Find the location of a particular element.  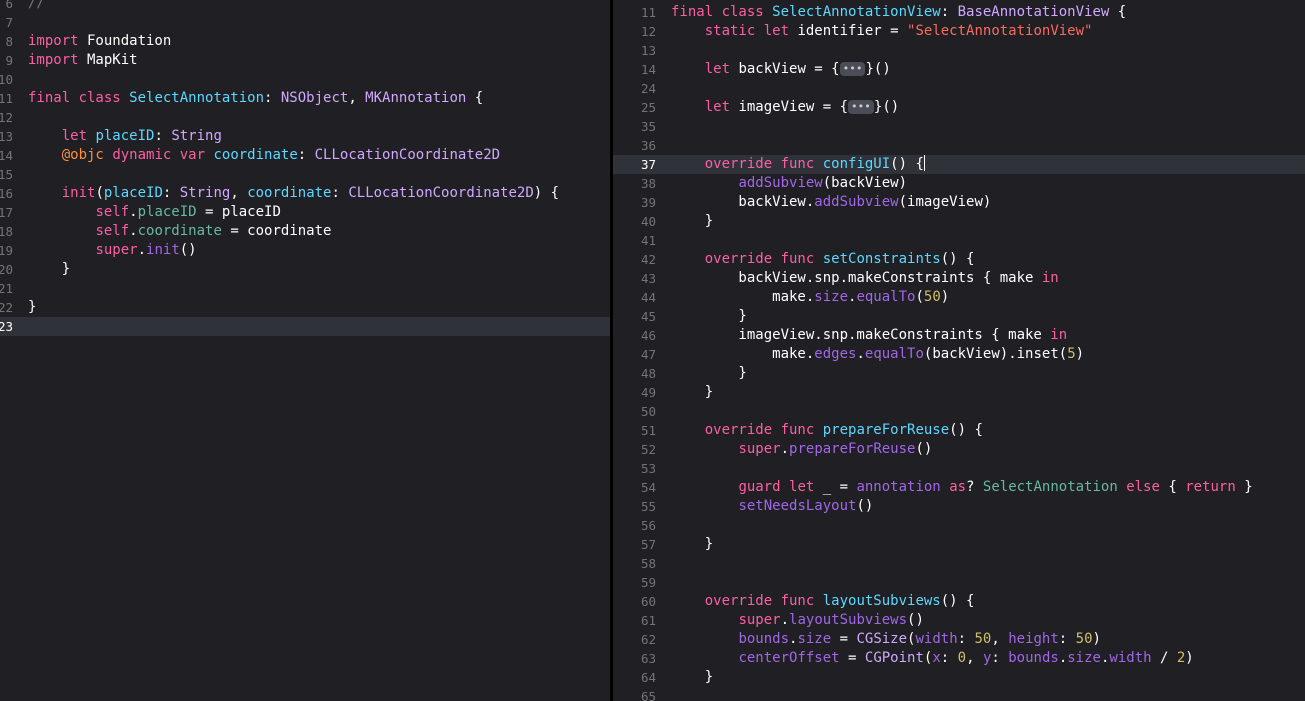

code-line: 64 } is located at coordinates (959, 677).